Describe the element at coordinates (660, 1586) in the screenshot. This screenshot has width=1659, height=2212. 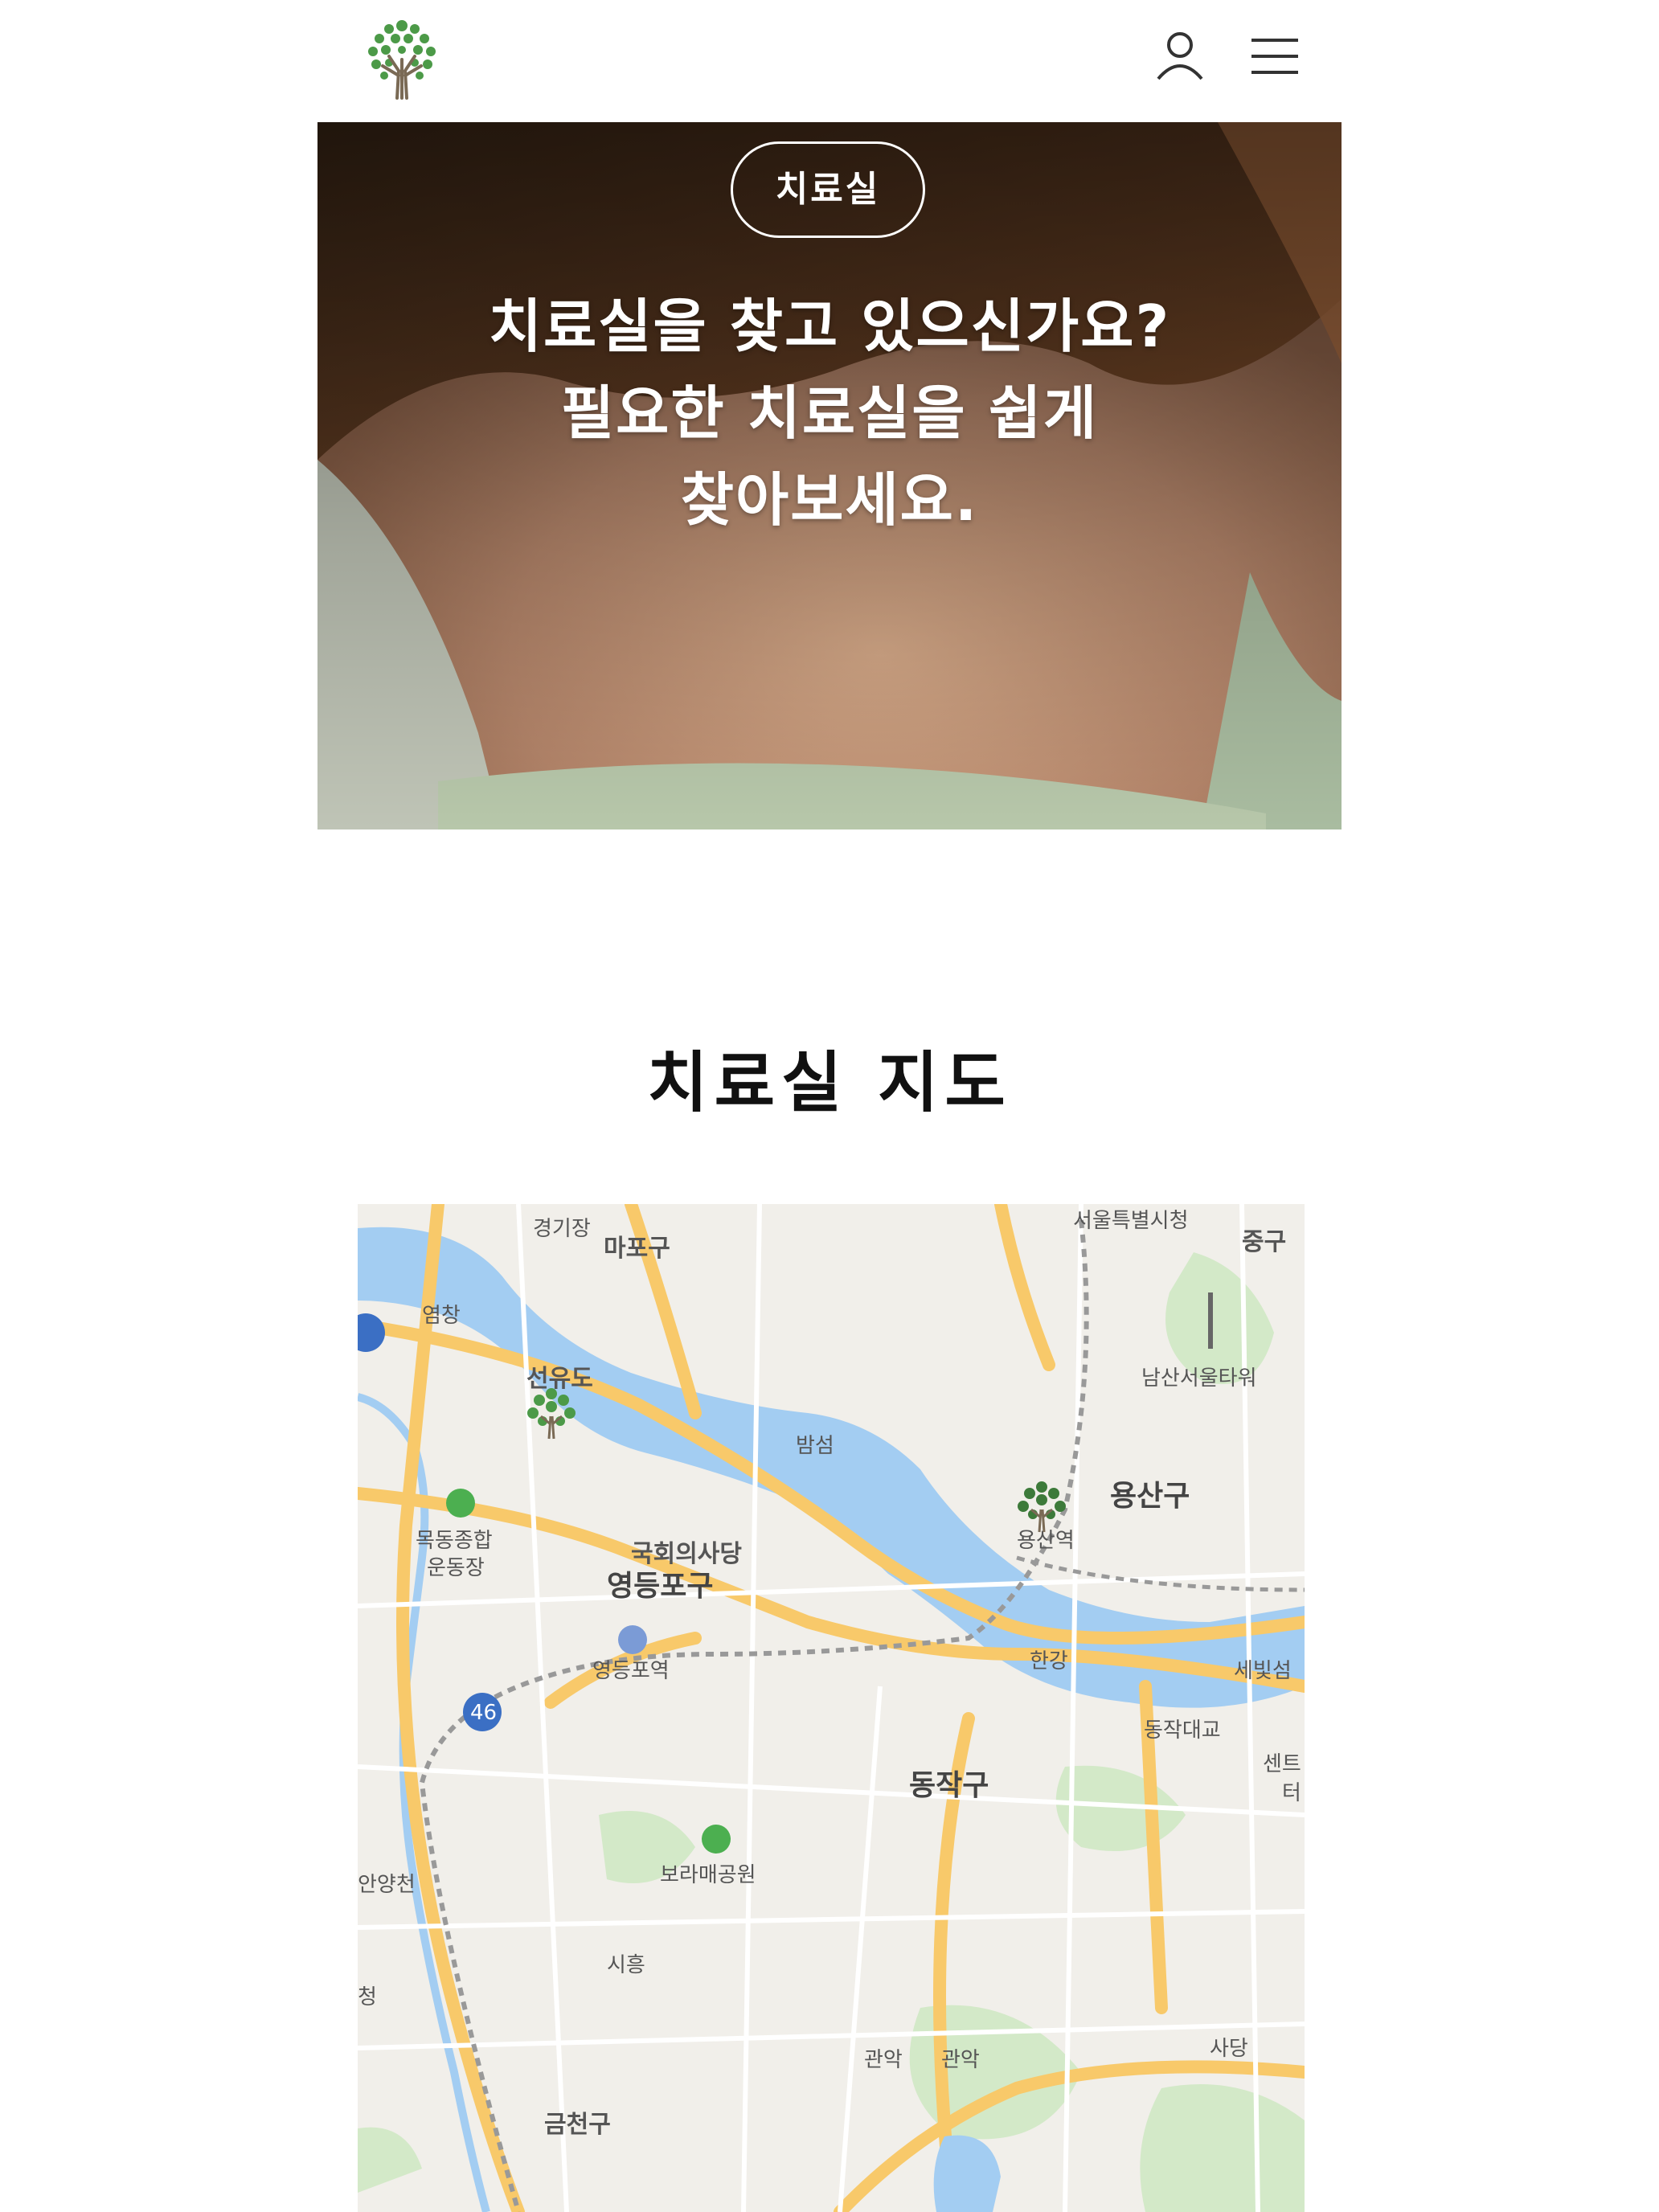
I see `map-label-yeongdeungpo-gu: 영등포구` at that location.